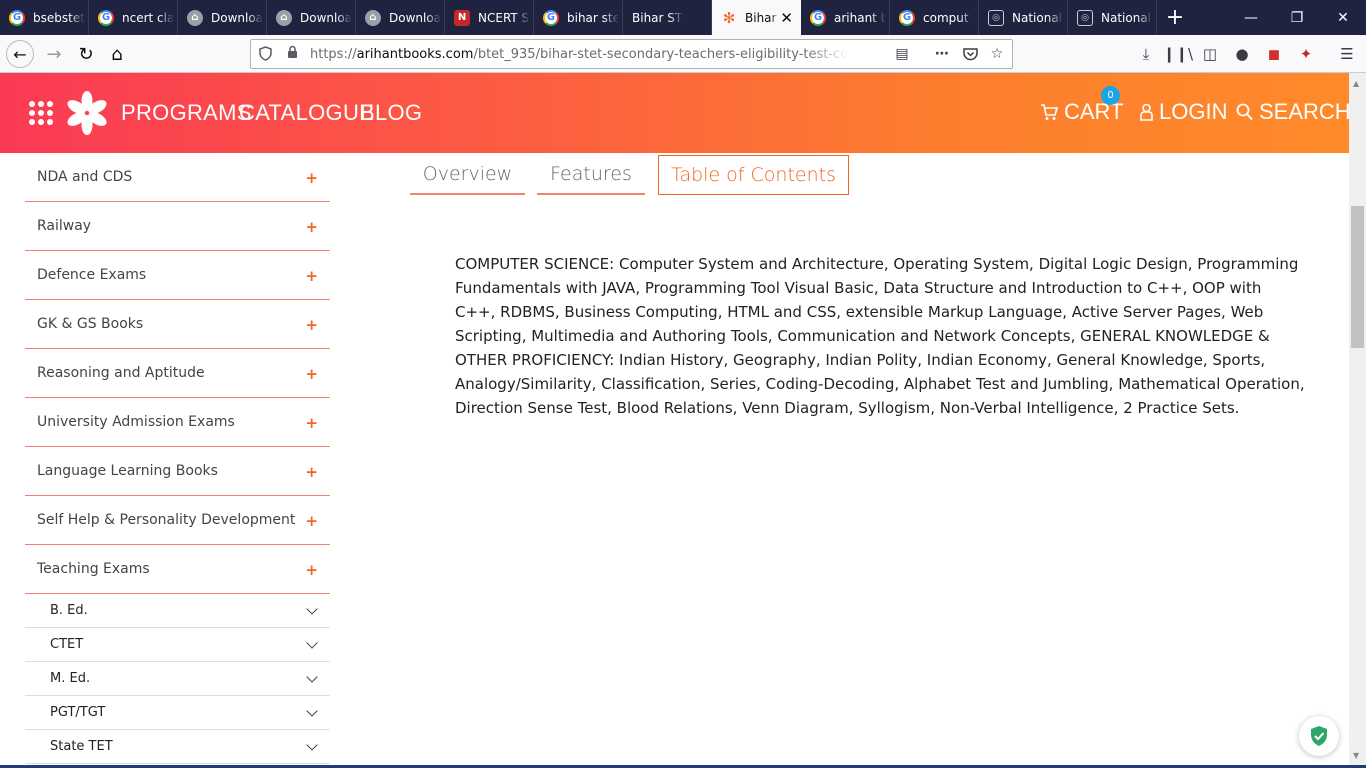  I want to click on tracking-shield-icon, so click(266, 54).